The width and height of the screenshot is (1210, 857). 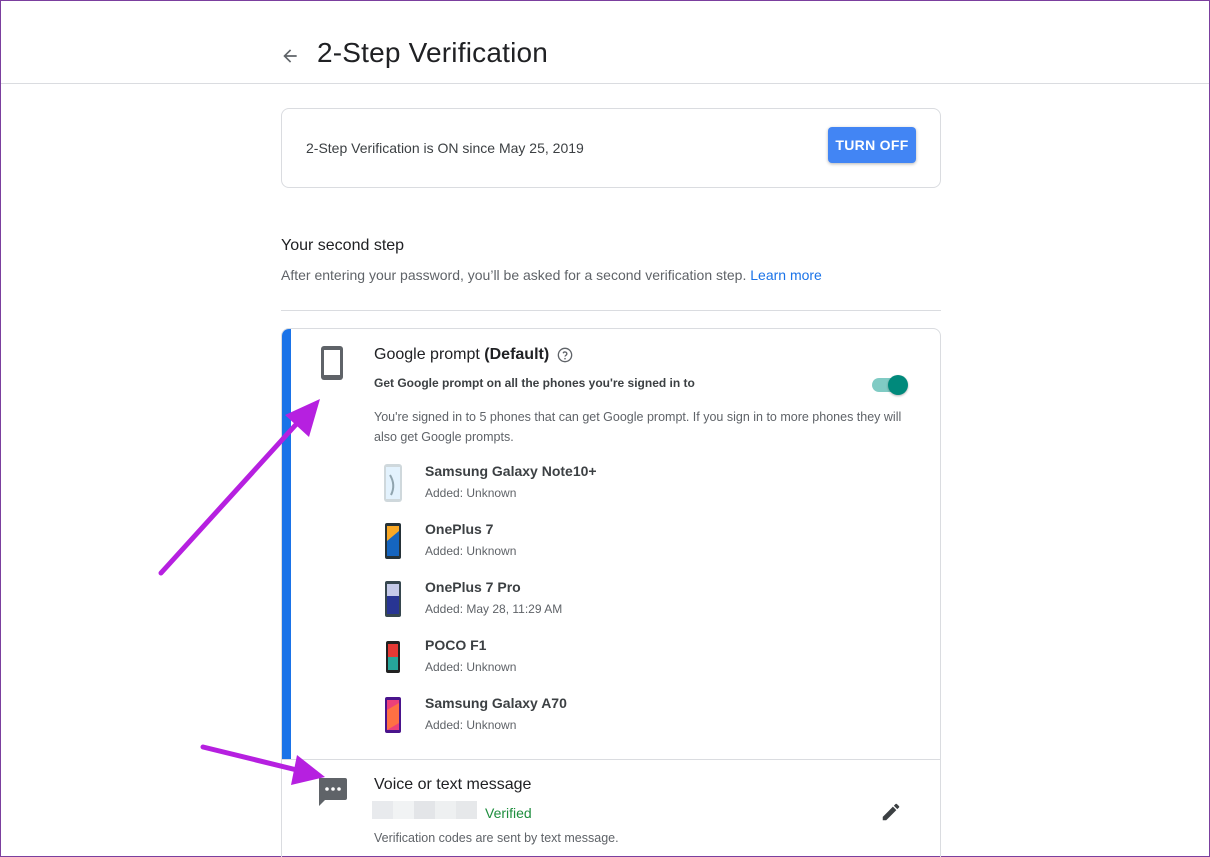 I want to click on google-prompt-toggle, so click(x=891, y=384).